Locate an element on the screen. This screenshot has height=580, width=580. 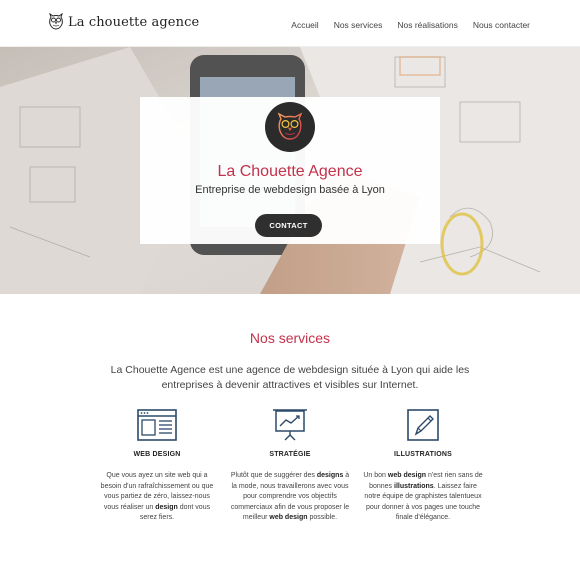
web-design-icon is located at coordinates (157, 425).